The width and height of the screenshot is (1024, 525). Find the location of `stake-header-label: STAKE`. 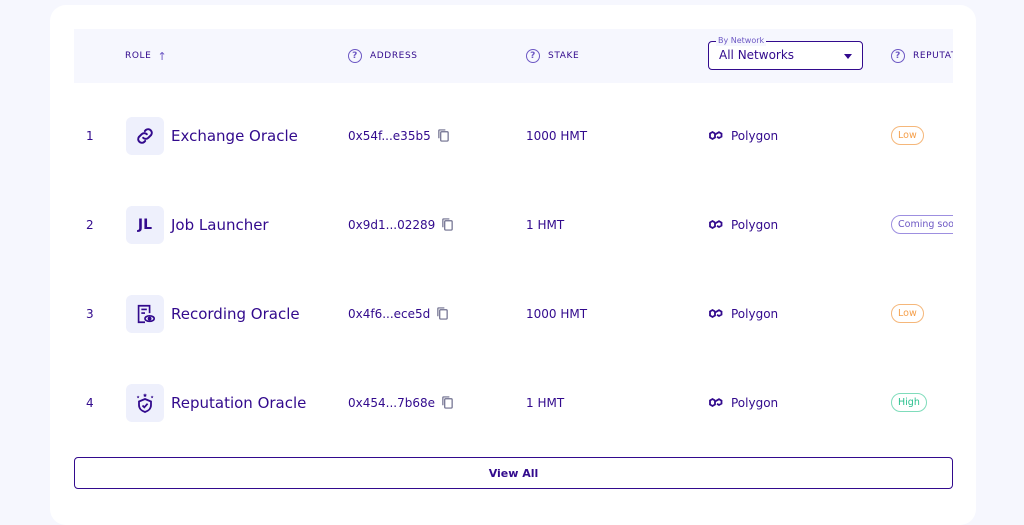

stake-header-label: STAKE is located at coordinates (564, 56).